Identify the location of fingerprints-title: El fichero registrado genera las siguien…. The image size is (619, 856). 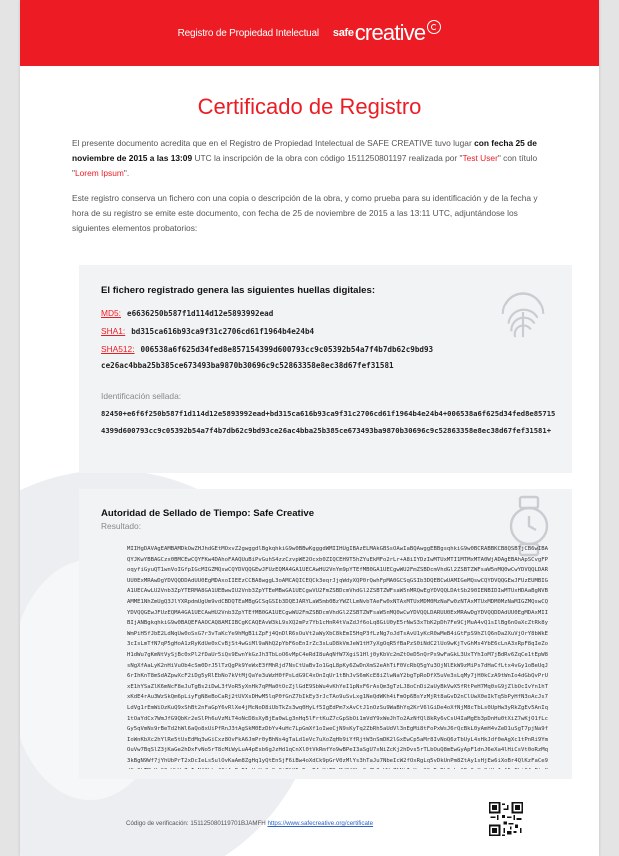
(238, 290).